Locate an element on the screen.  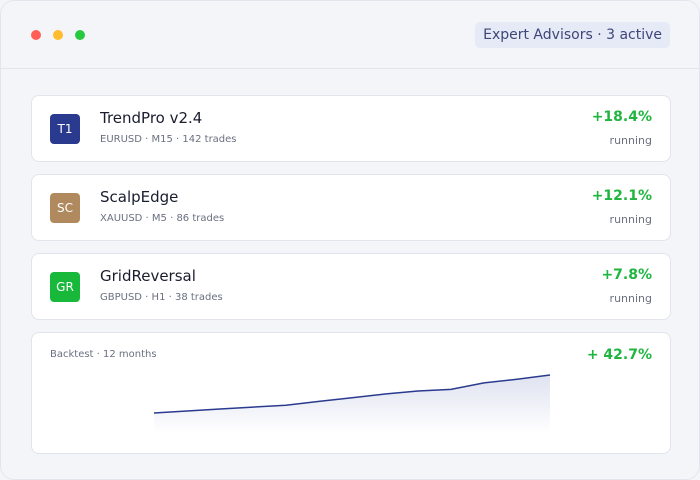
expert-meta: GBPUSD · H1 · 38 trades is located at coordinates (161, 297).